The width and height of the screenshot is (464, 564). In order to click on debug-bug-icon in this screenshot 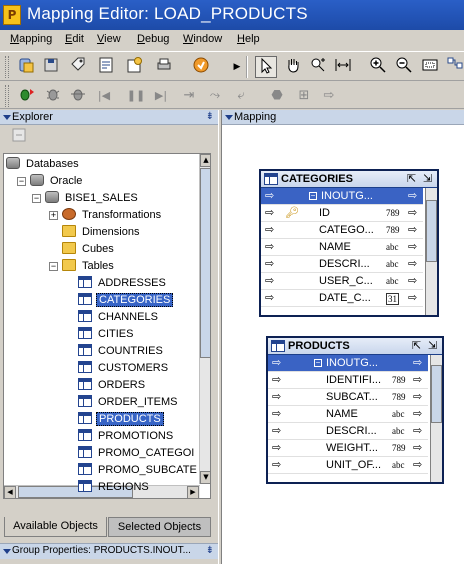, I will do `click(53, 96)`.